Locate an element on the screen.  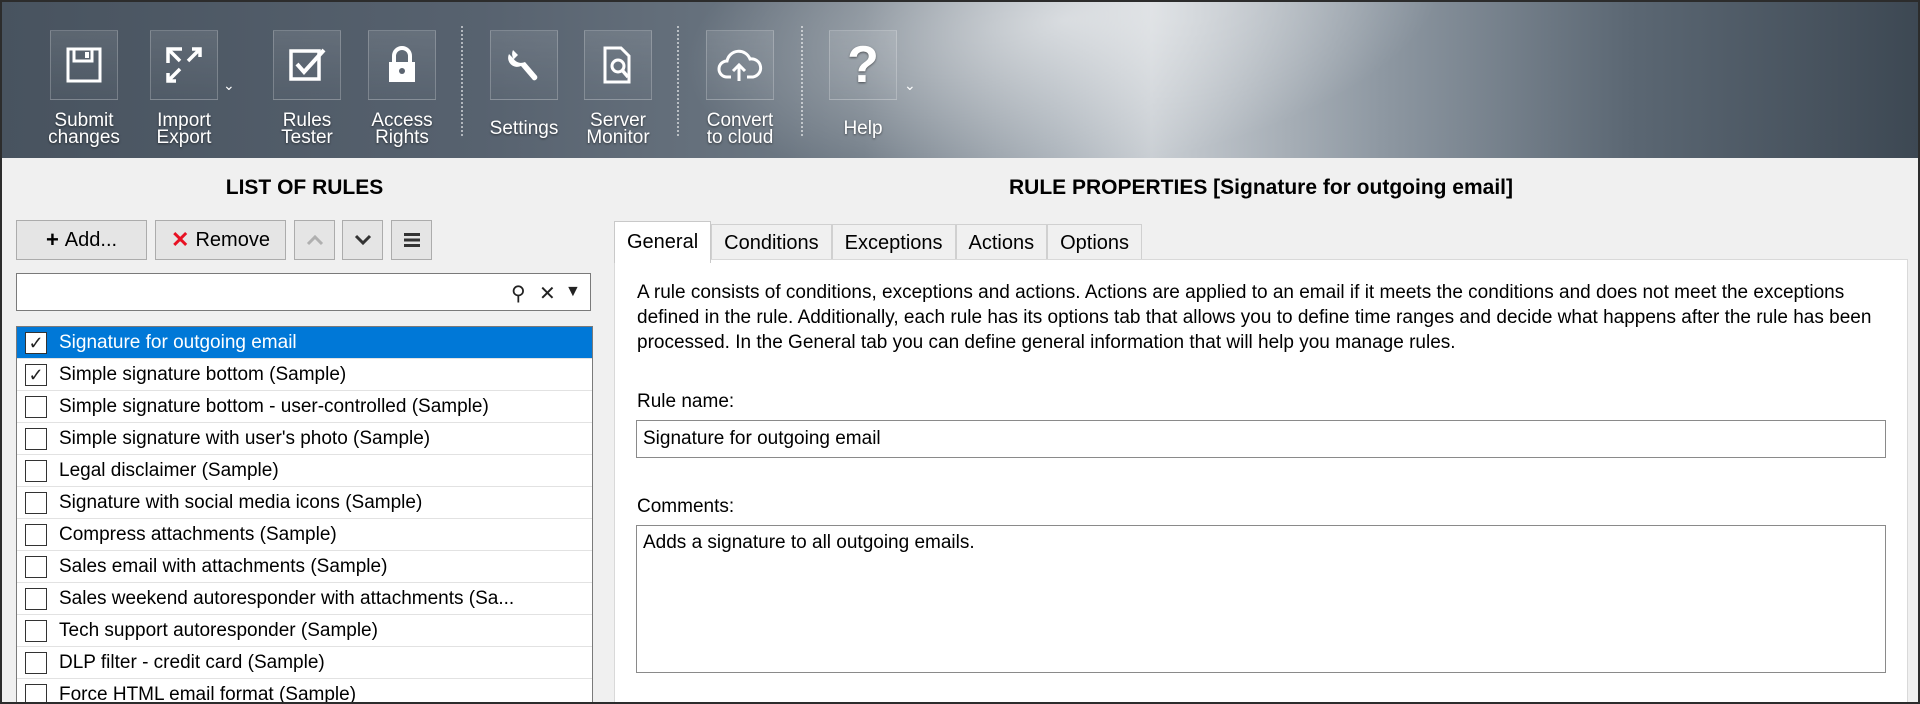
convert-to-cloud-label: Convert to cloud is located at coordinates (740, 129).